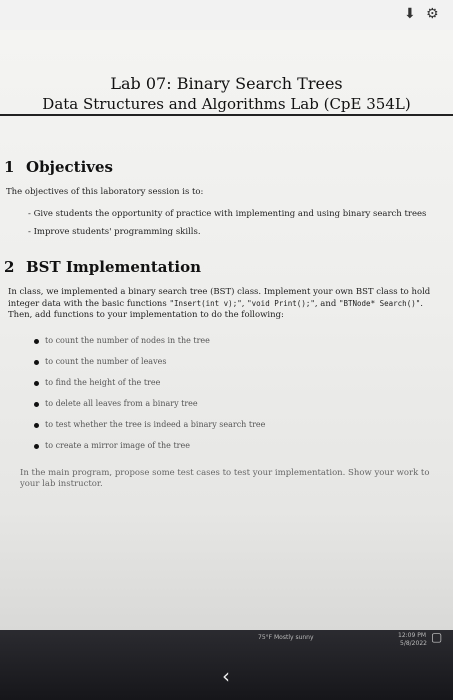  What do you see at coordinates (226, 676) in the screenshot?
I see `back-chevron-icon: ‹` at bounding box center [226, 676].